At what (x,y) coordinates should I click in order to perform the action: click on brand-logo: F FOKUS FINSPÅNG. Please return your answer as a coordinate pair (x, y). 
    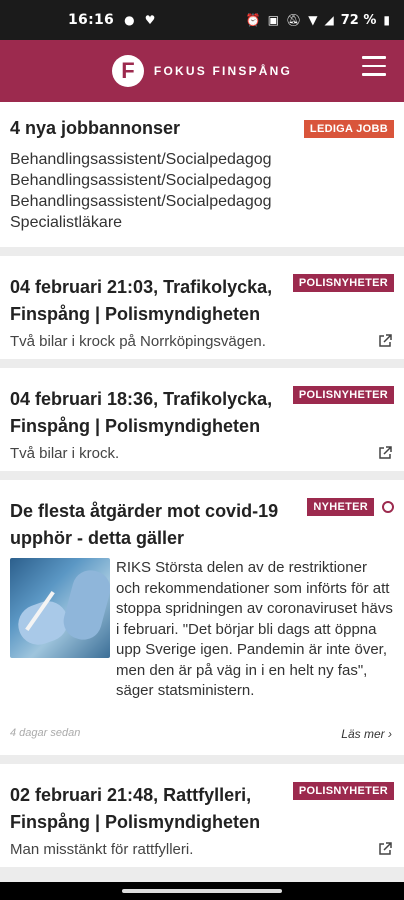
    Looking at the image, I should click on (202, 71).